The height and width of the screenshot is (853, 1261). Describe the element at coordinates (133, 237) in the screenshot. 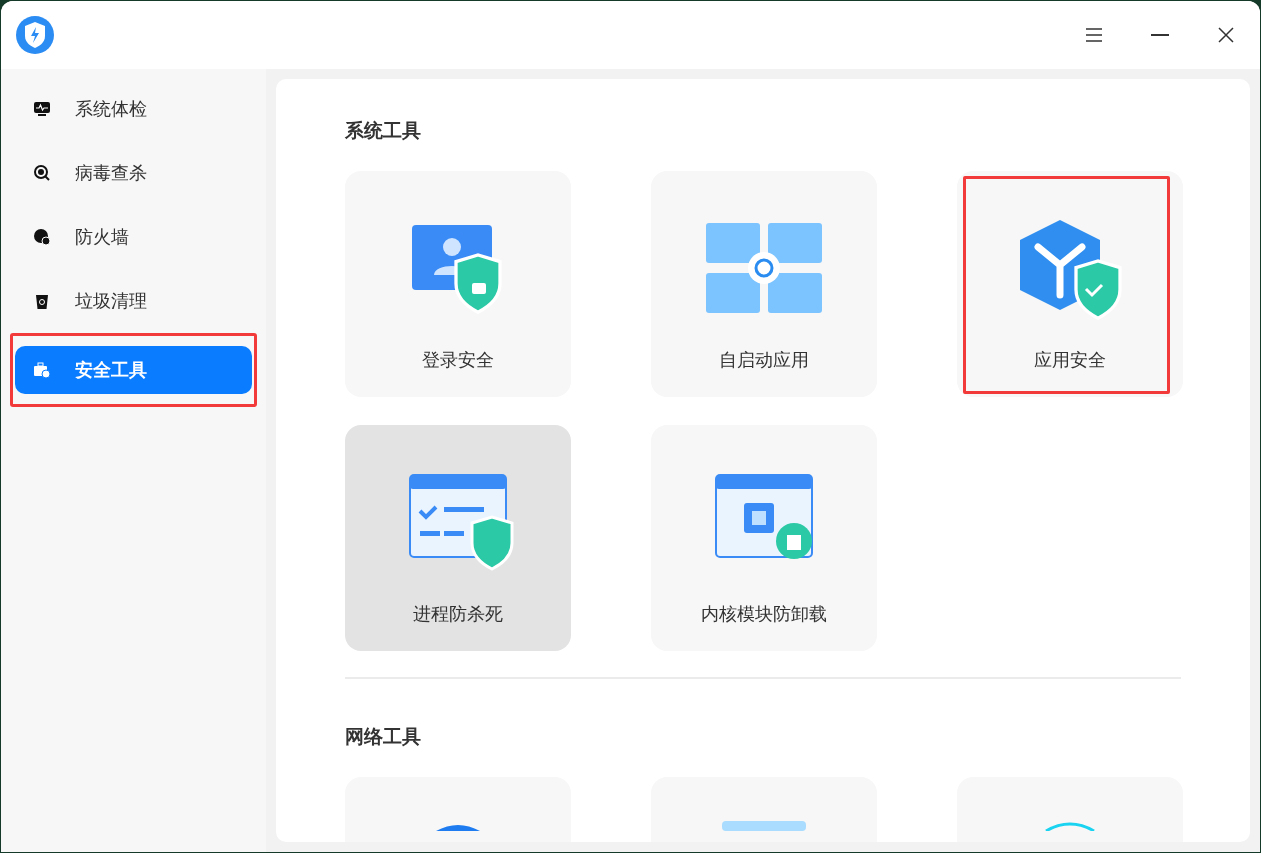

I see `sidebar-item: 防火墙` at that location.